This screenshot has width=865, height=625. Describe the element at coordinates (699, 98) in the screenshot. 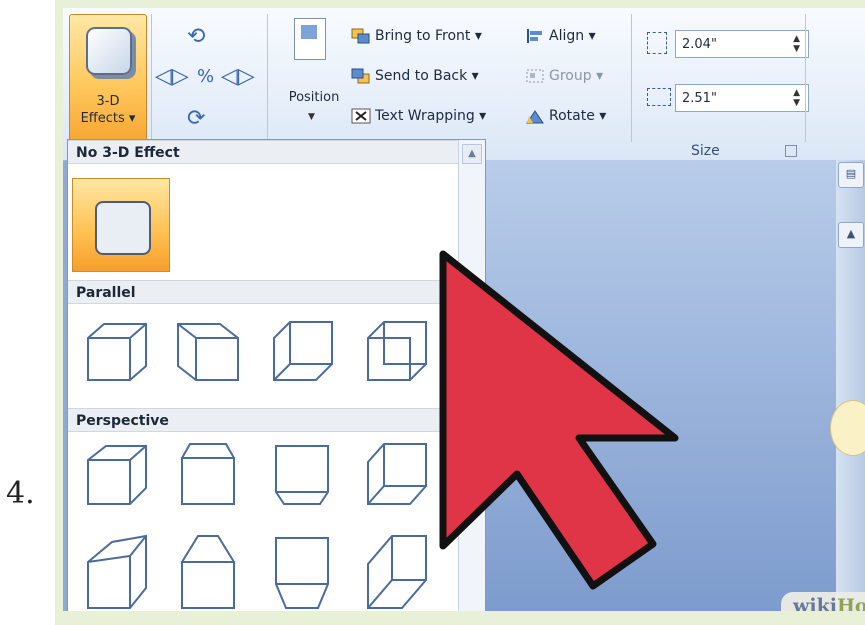

I see `shape-width-value: 2.51"` at that location.